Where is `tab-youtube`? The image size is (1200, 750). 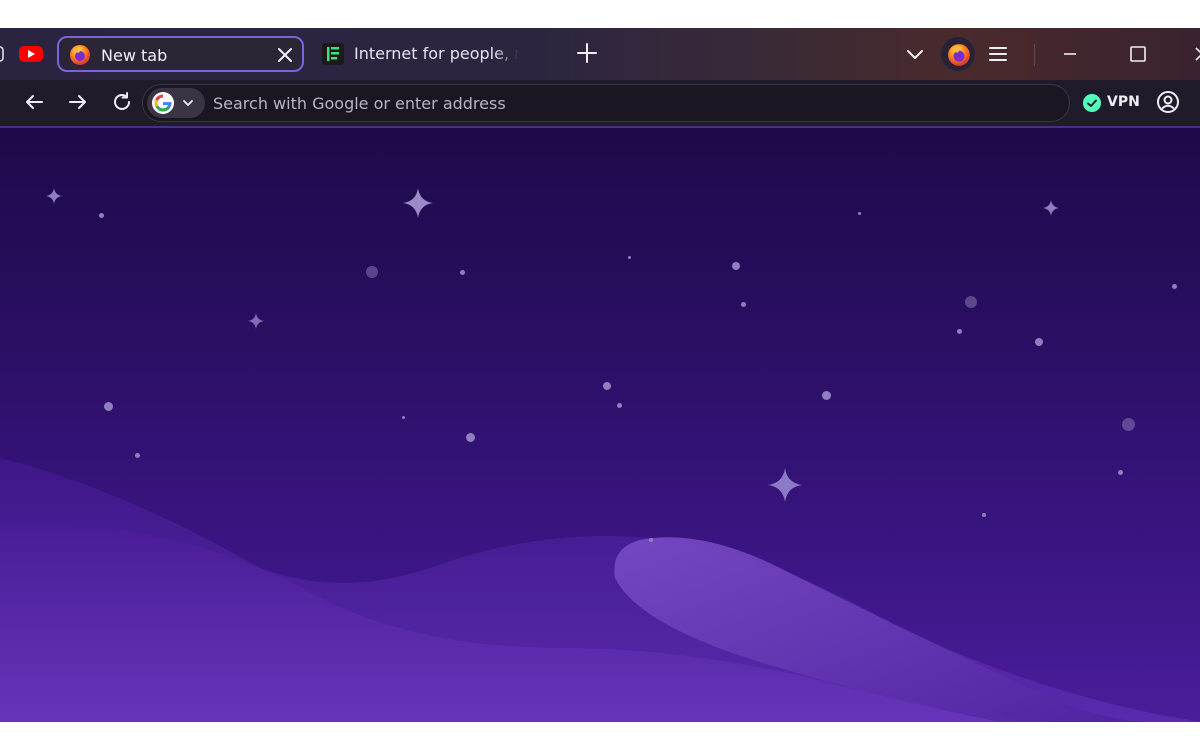 tab-youtube is located at coordinates (31, 54).